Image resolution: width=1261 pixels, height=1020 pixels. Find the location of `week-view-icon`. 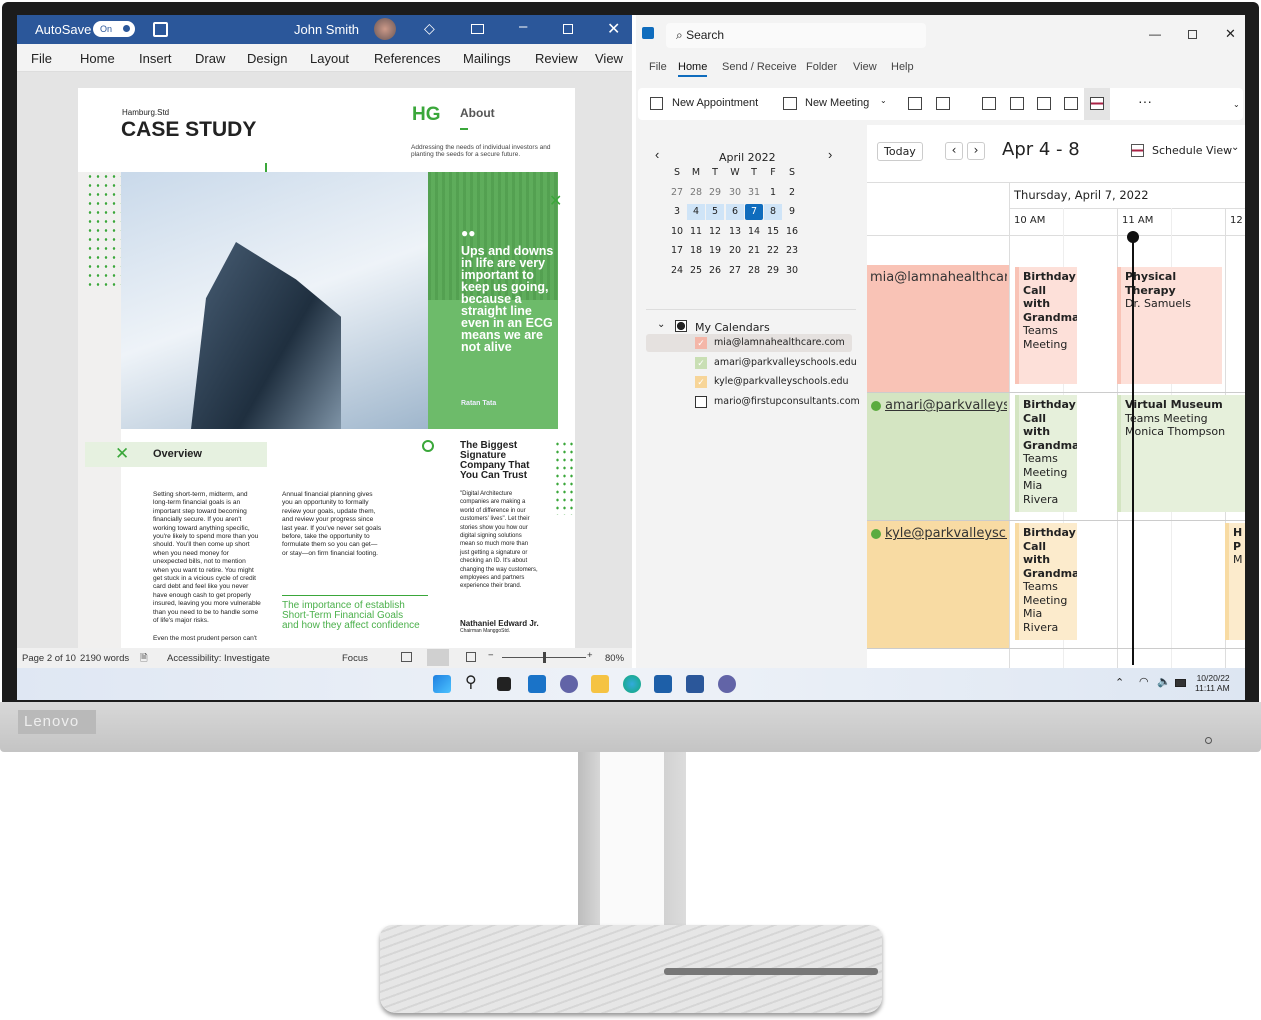

week-view-icon is located at coordinates (1044, 103).